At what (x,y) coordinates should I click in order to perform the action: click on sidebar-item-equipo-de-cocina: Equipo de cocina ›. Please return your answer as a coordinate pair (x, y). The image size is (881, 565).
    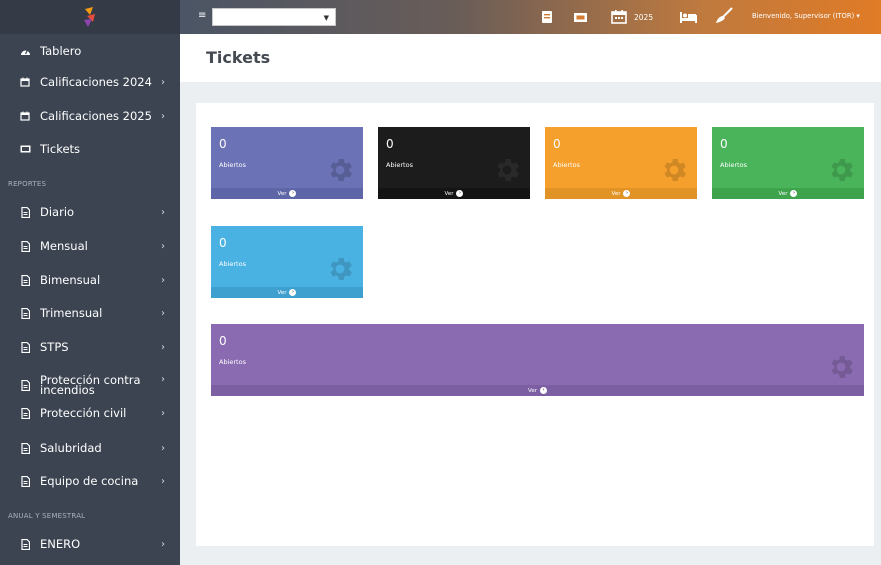
    Looking at the image, I should click on (90, 481).